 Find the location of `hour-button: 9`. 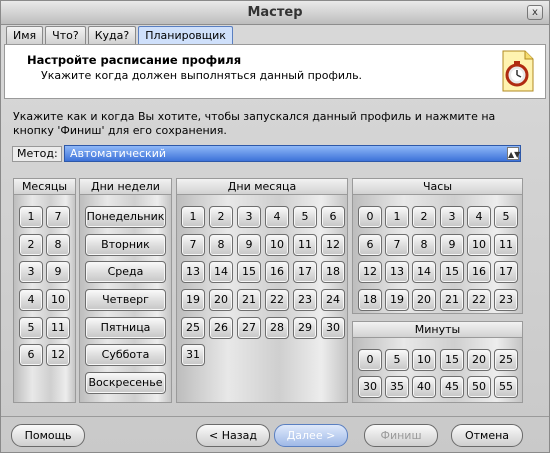

hour-button: 9 is located at coordinates (452, 245).